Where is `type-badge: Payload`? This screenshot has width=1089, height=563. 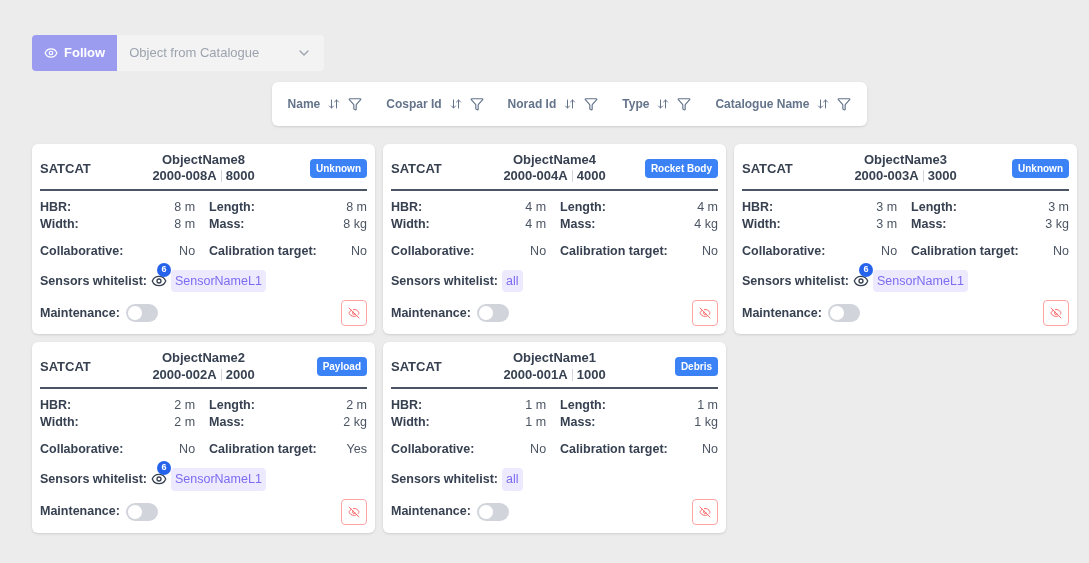
type-badge: Payload is located at coordinates (341, 366).